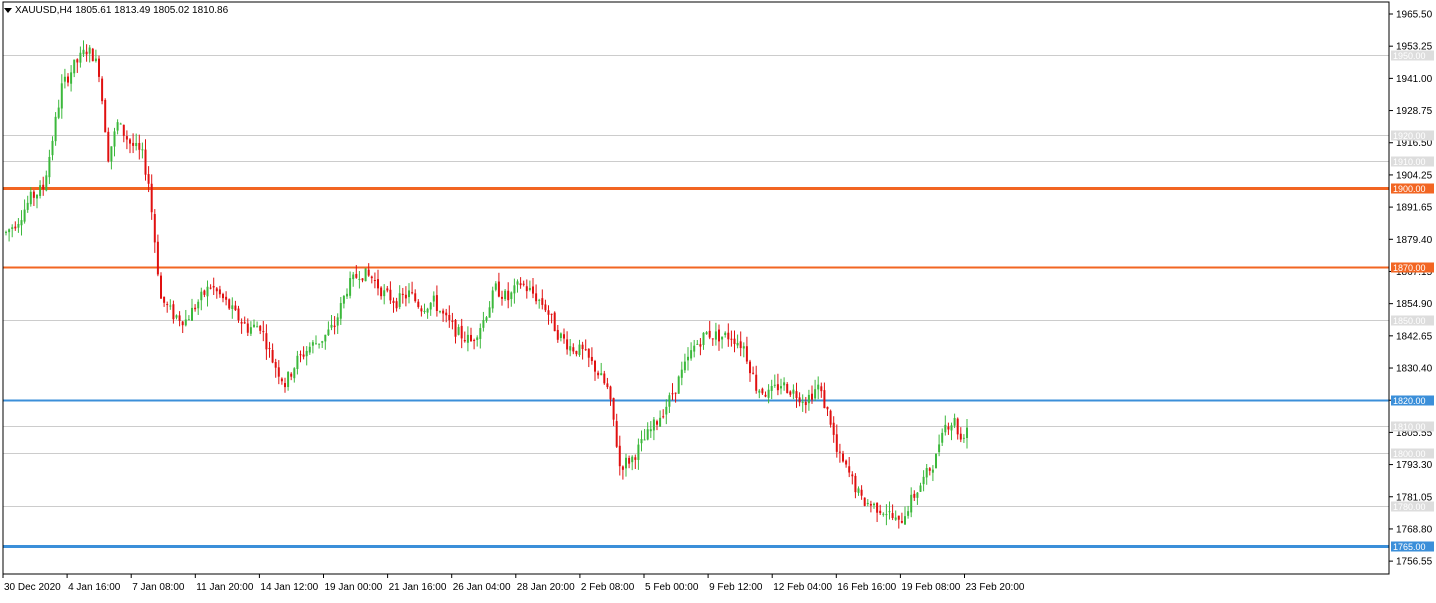 The image size is (1436, 603). I want to click on price-tick-label: 1768.80, so click(1414, 529).